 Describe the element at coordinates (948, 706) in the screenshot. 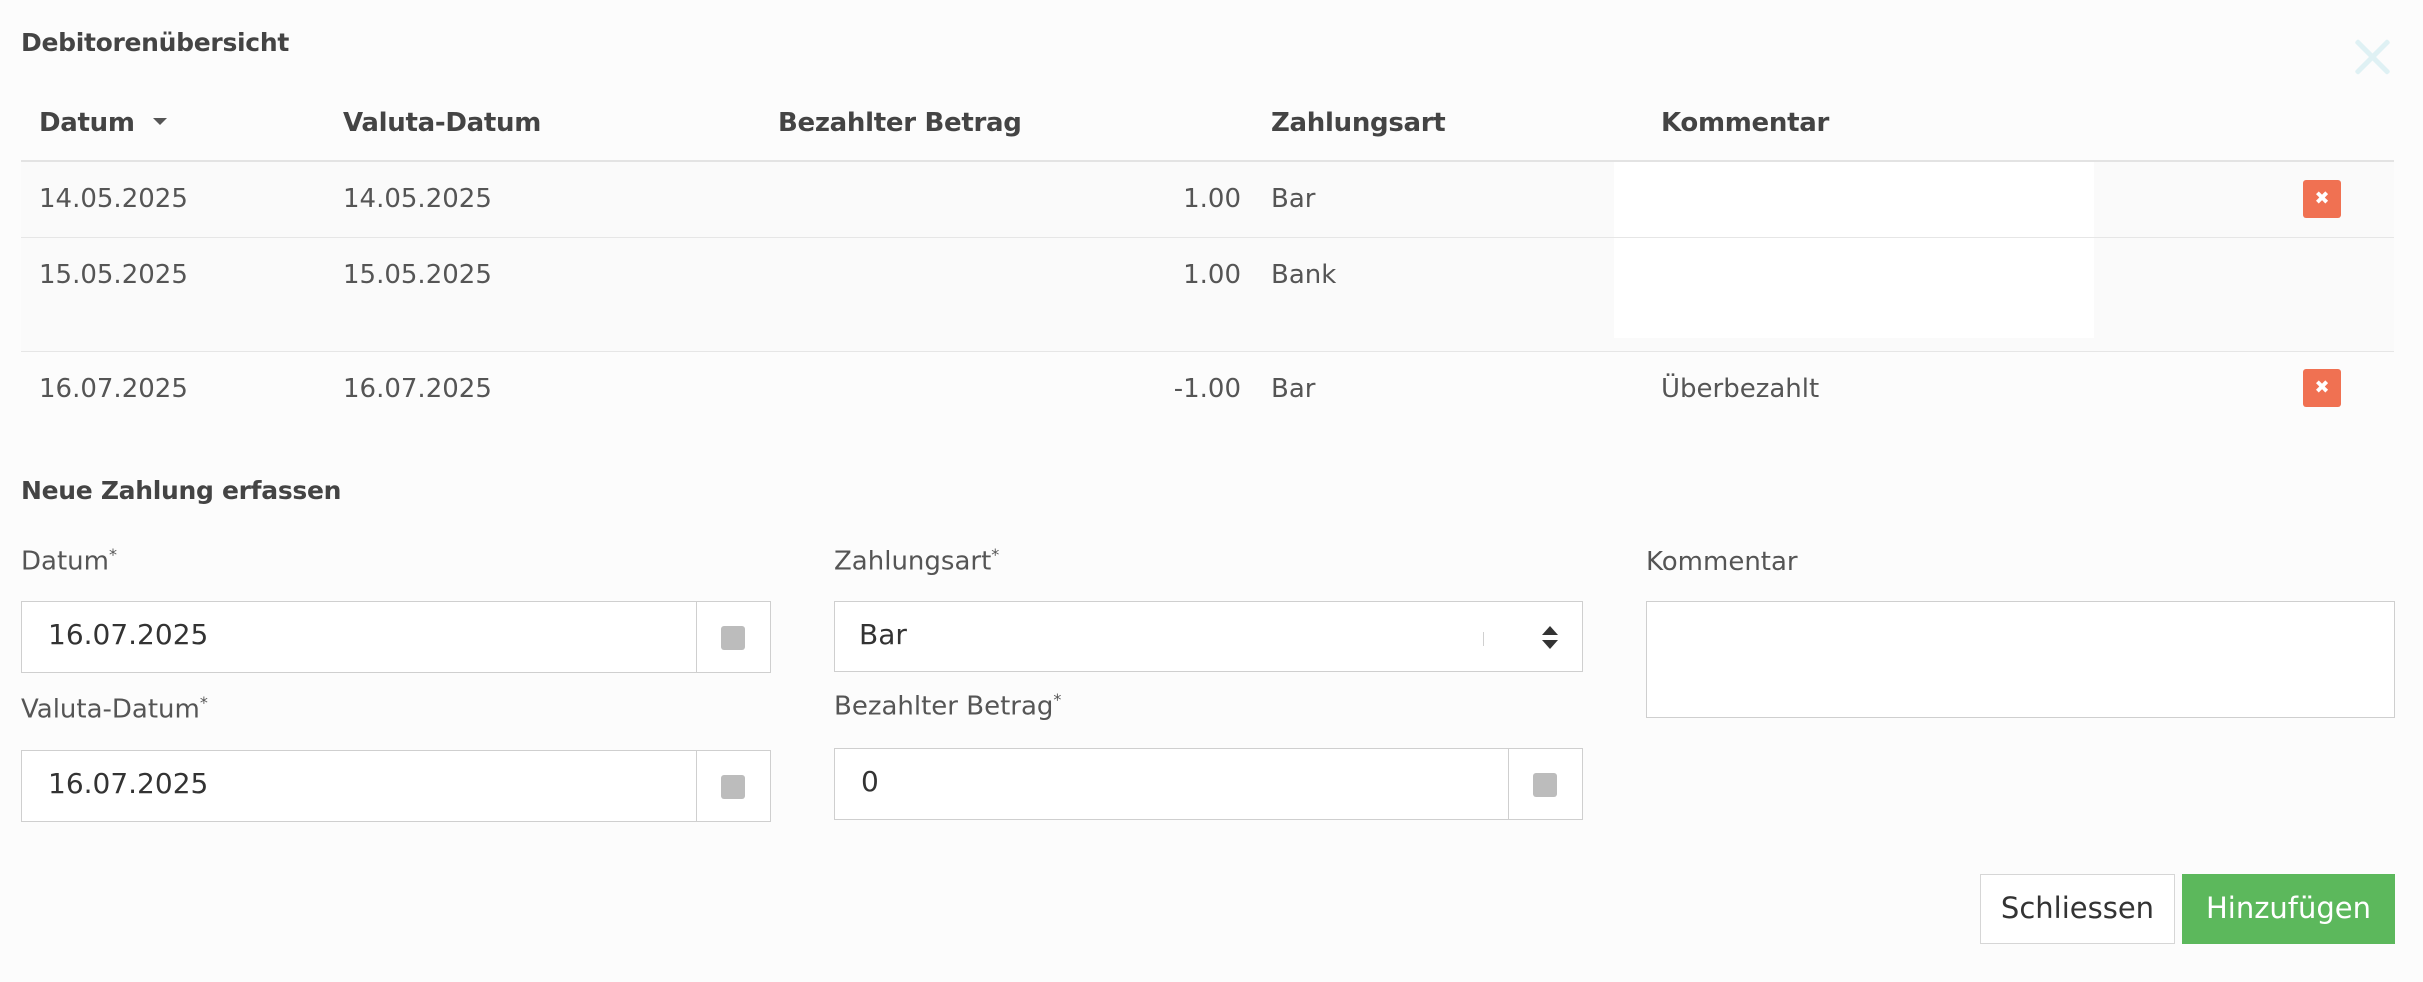

I see `bezahlter-betrag-label: Bezahlter Betrag*` at that location.